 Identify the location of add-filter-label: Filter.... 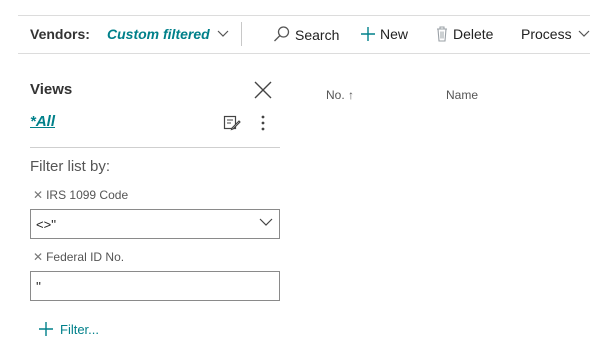
(80, 329).